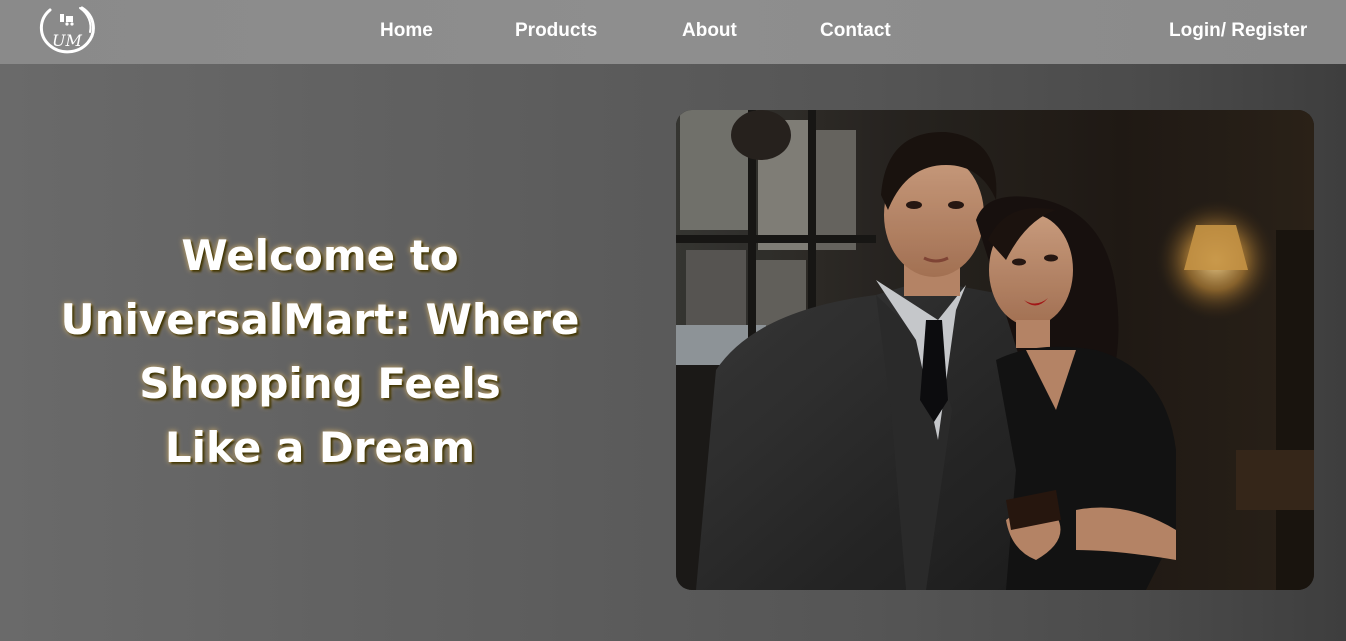 The height and width of the screenshot is (641, 1346). What do you see at coordinates (320, 383) in the screenshot?
I see `hero-title-line: Shopping Feels` at bounding box center [320, 383].